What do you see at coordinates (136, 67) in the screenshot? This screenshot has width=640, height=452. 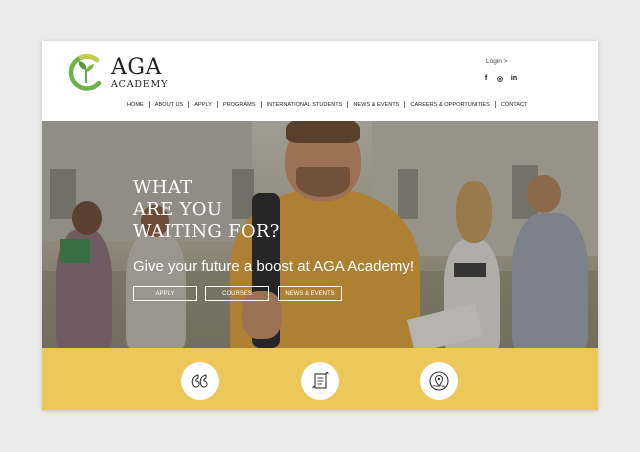 I see `logo-name: AGA` at bounding box center [136, 67].